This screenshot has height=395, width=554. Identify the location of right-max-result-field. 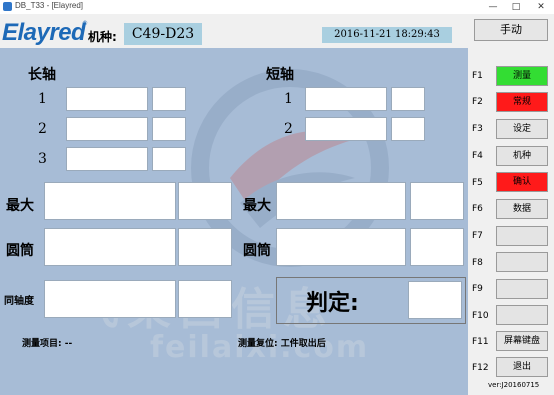
(437, 201).